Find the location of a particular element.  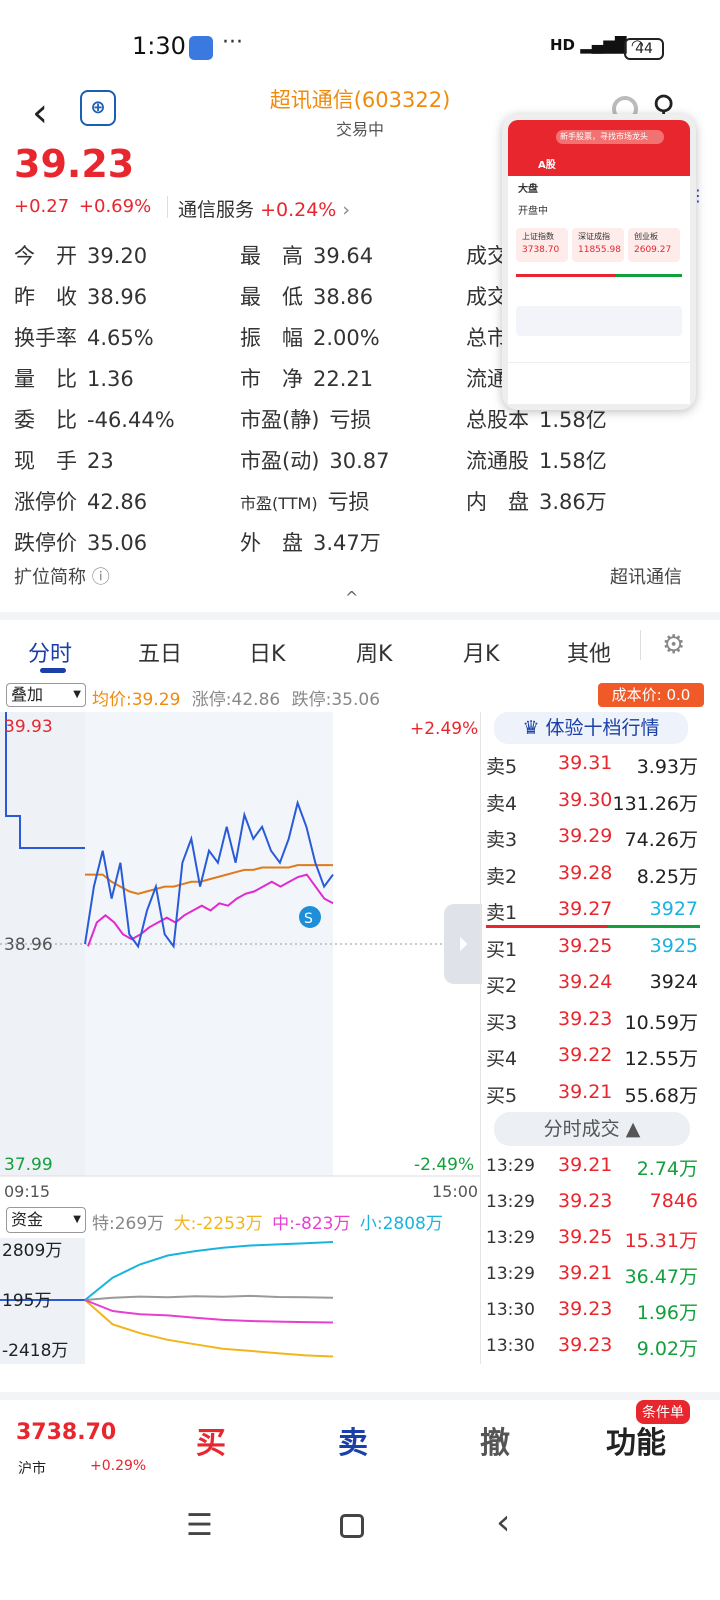

s-marker-label: S is located at coordinates (308, 919).